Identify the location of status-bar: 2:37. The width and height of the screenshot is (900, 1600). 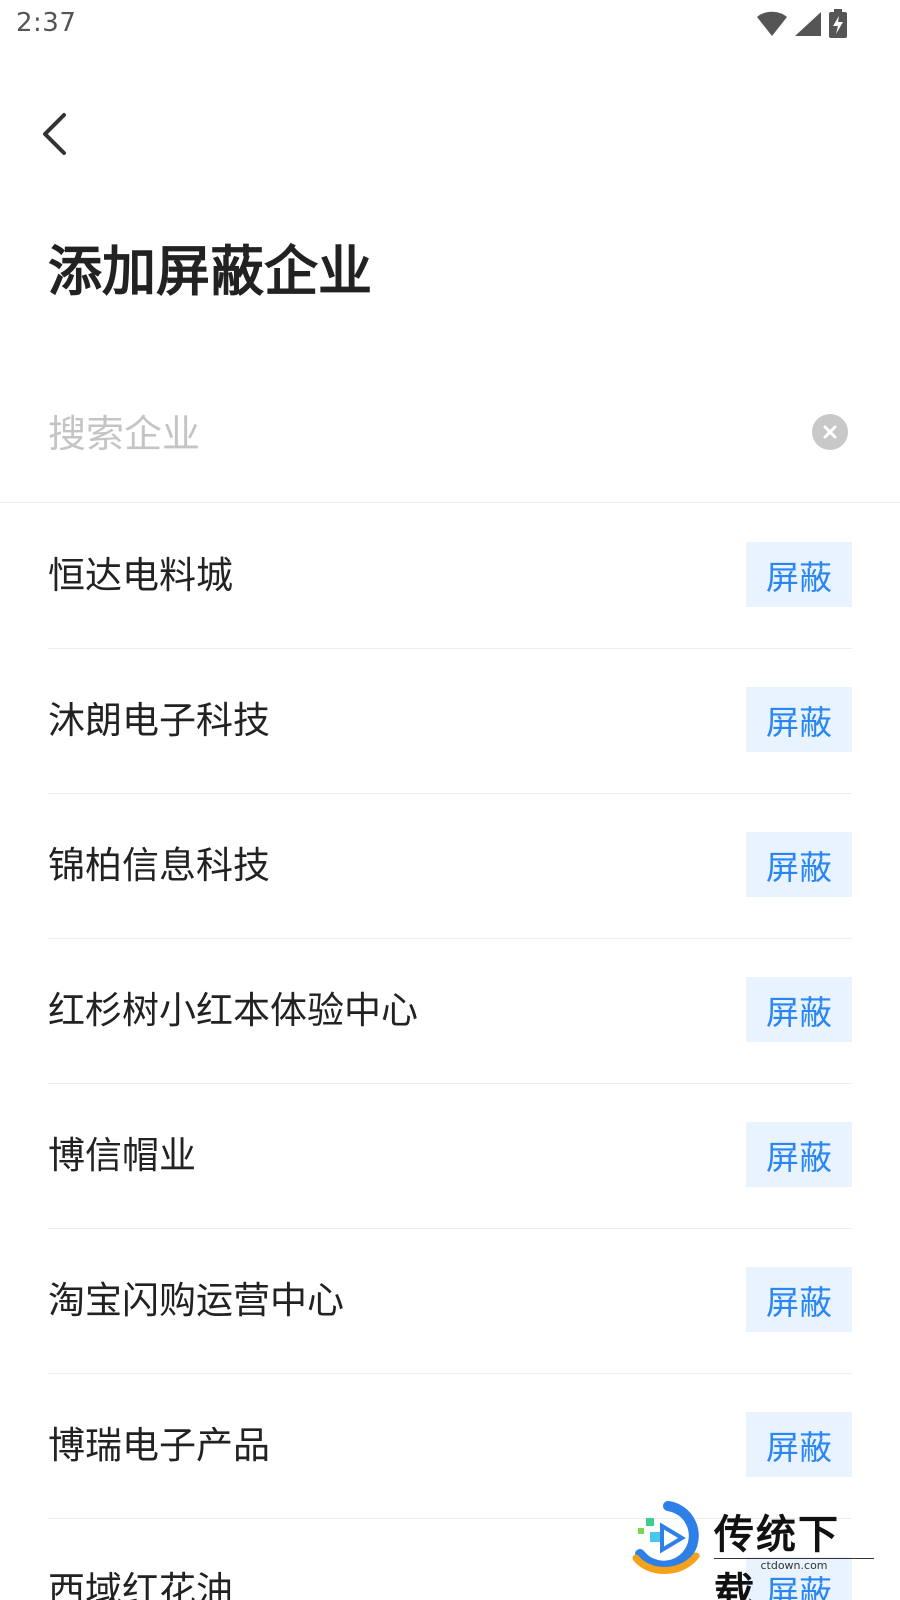
(450, 25).